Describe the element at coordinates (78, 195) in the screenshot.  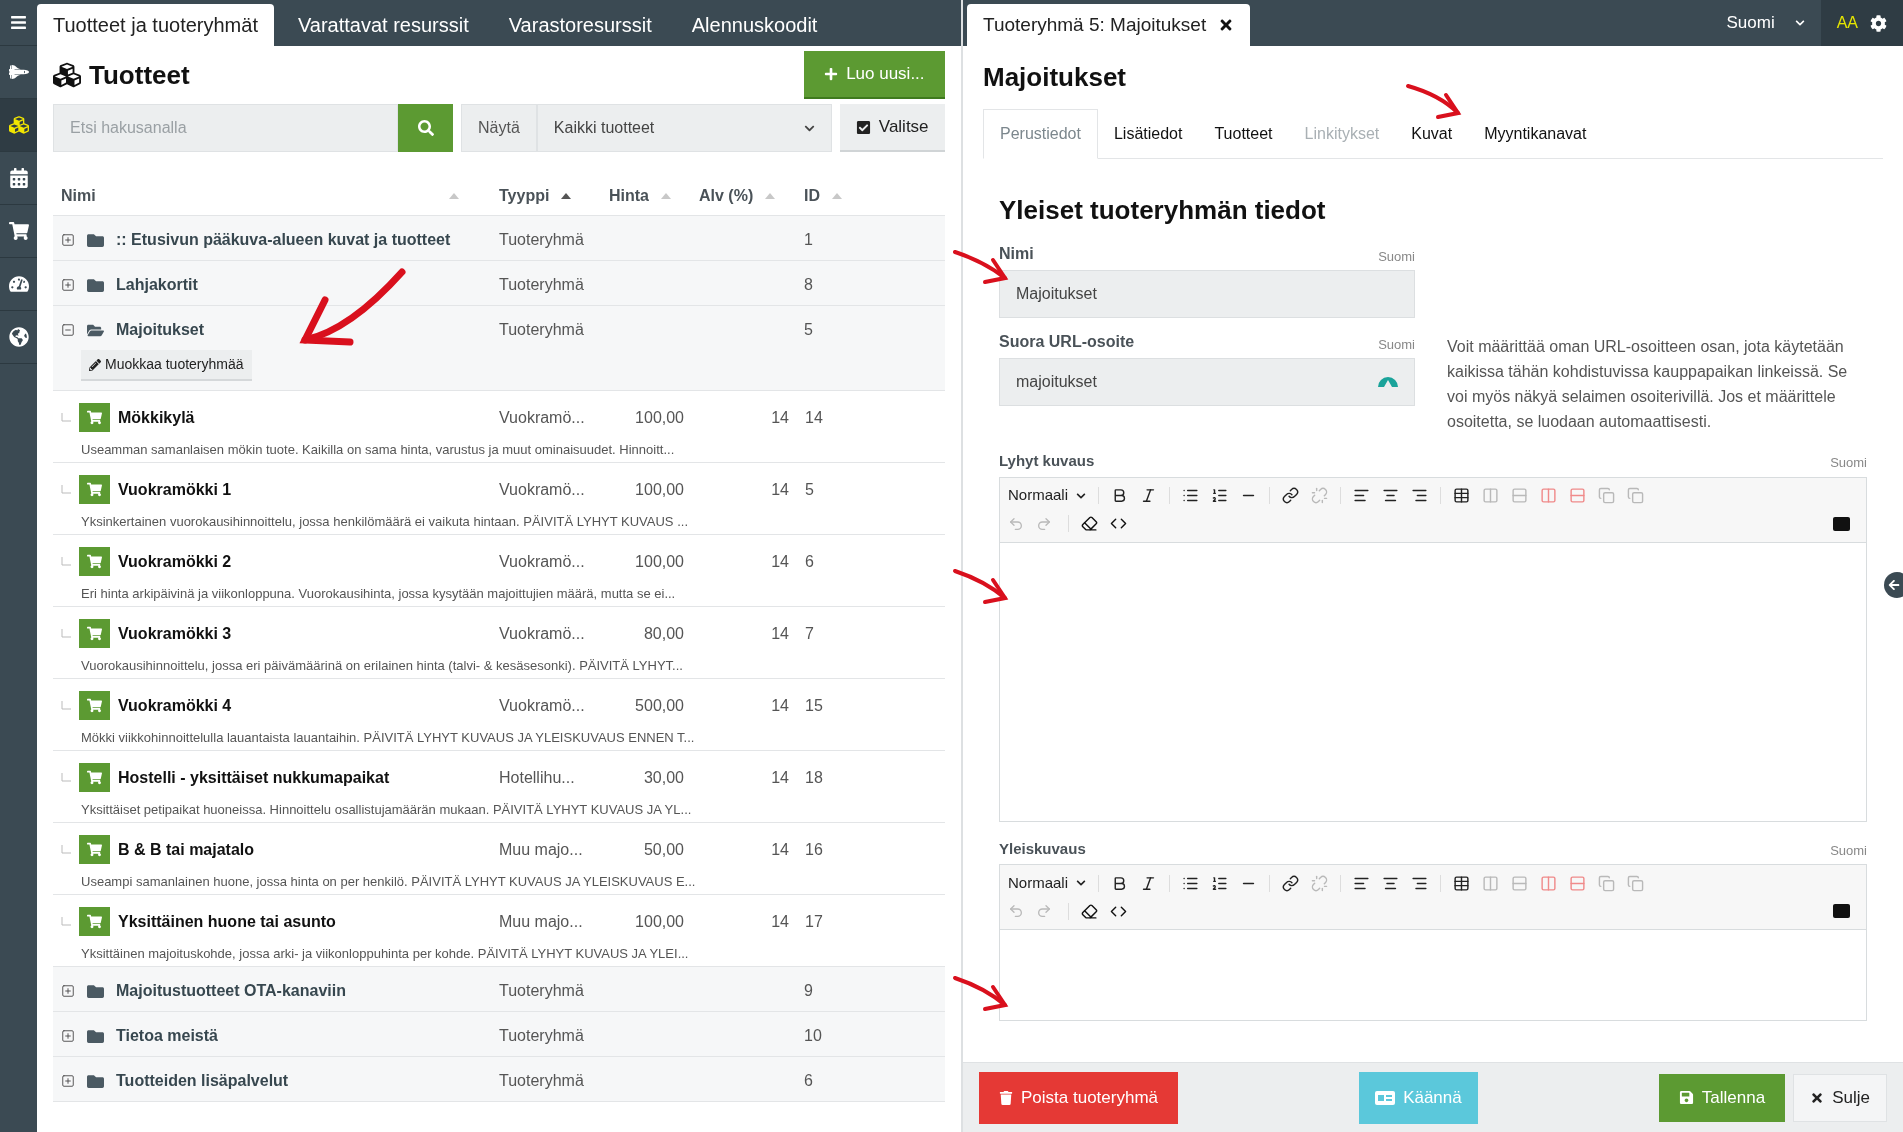
I see `column-header: Nimi` at that location.